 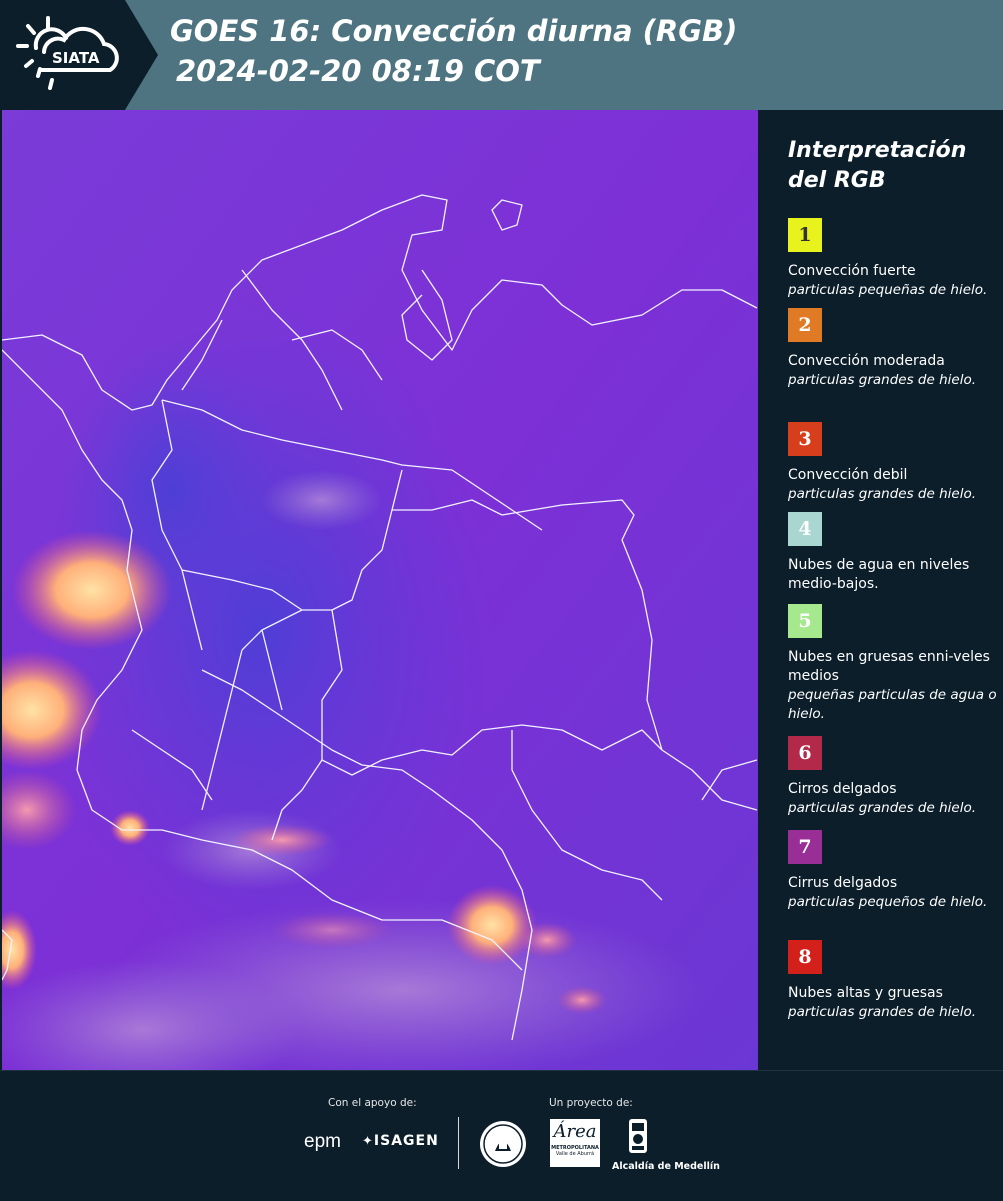 I want to click on amva-name: Área, so click(x=575, y=1131).